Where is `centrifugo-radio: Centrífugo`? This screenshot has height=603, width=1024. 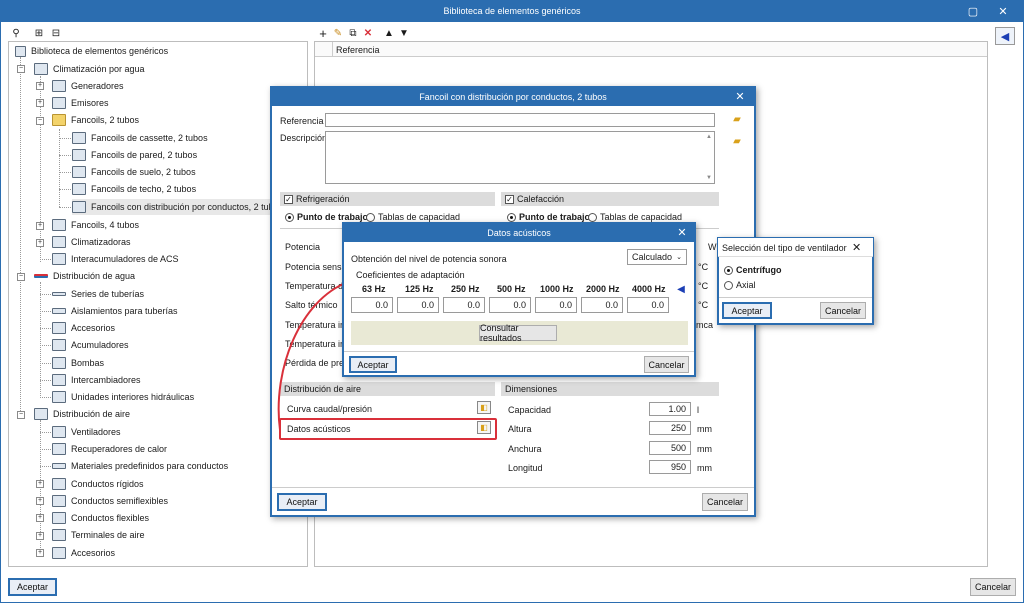
centrifugo-radio: Centrífugo is located at coordinates (753, 270).